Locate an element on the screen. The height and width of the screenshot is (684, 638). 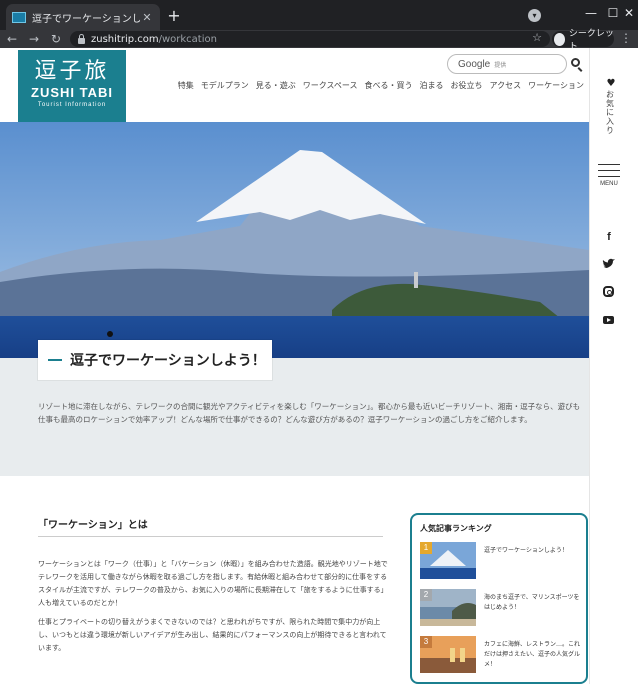
address-bar: zushitrip.com/workcation ☆ is located at coordinates (310, 39).